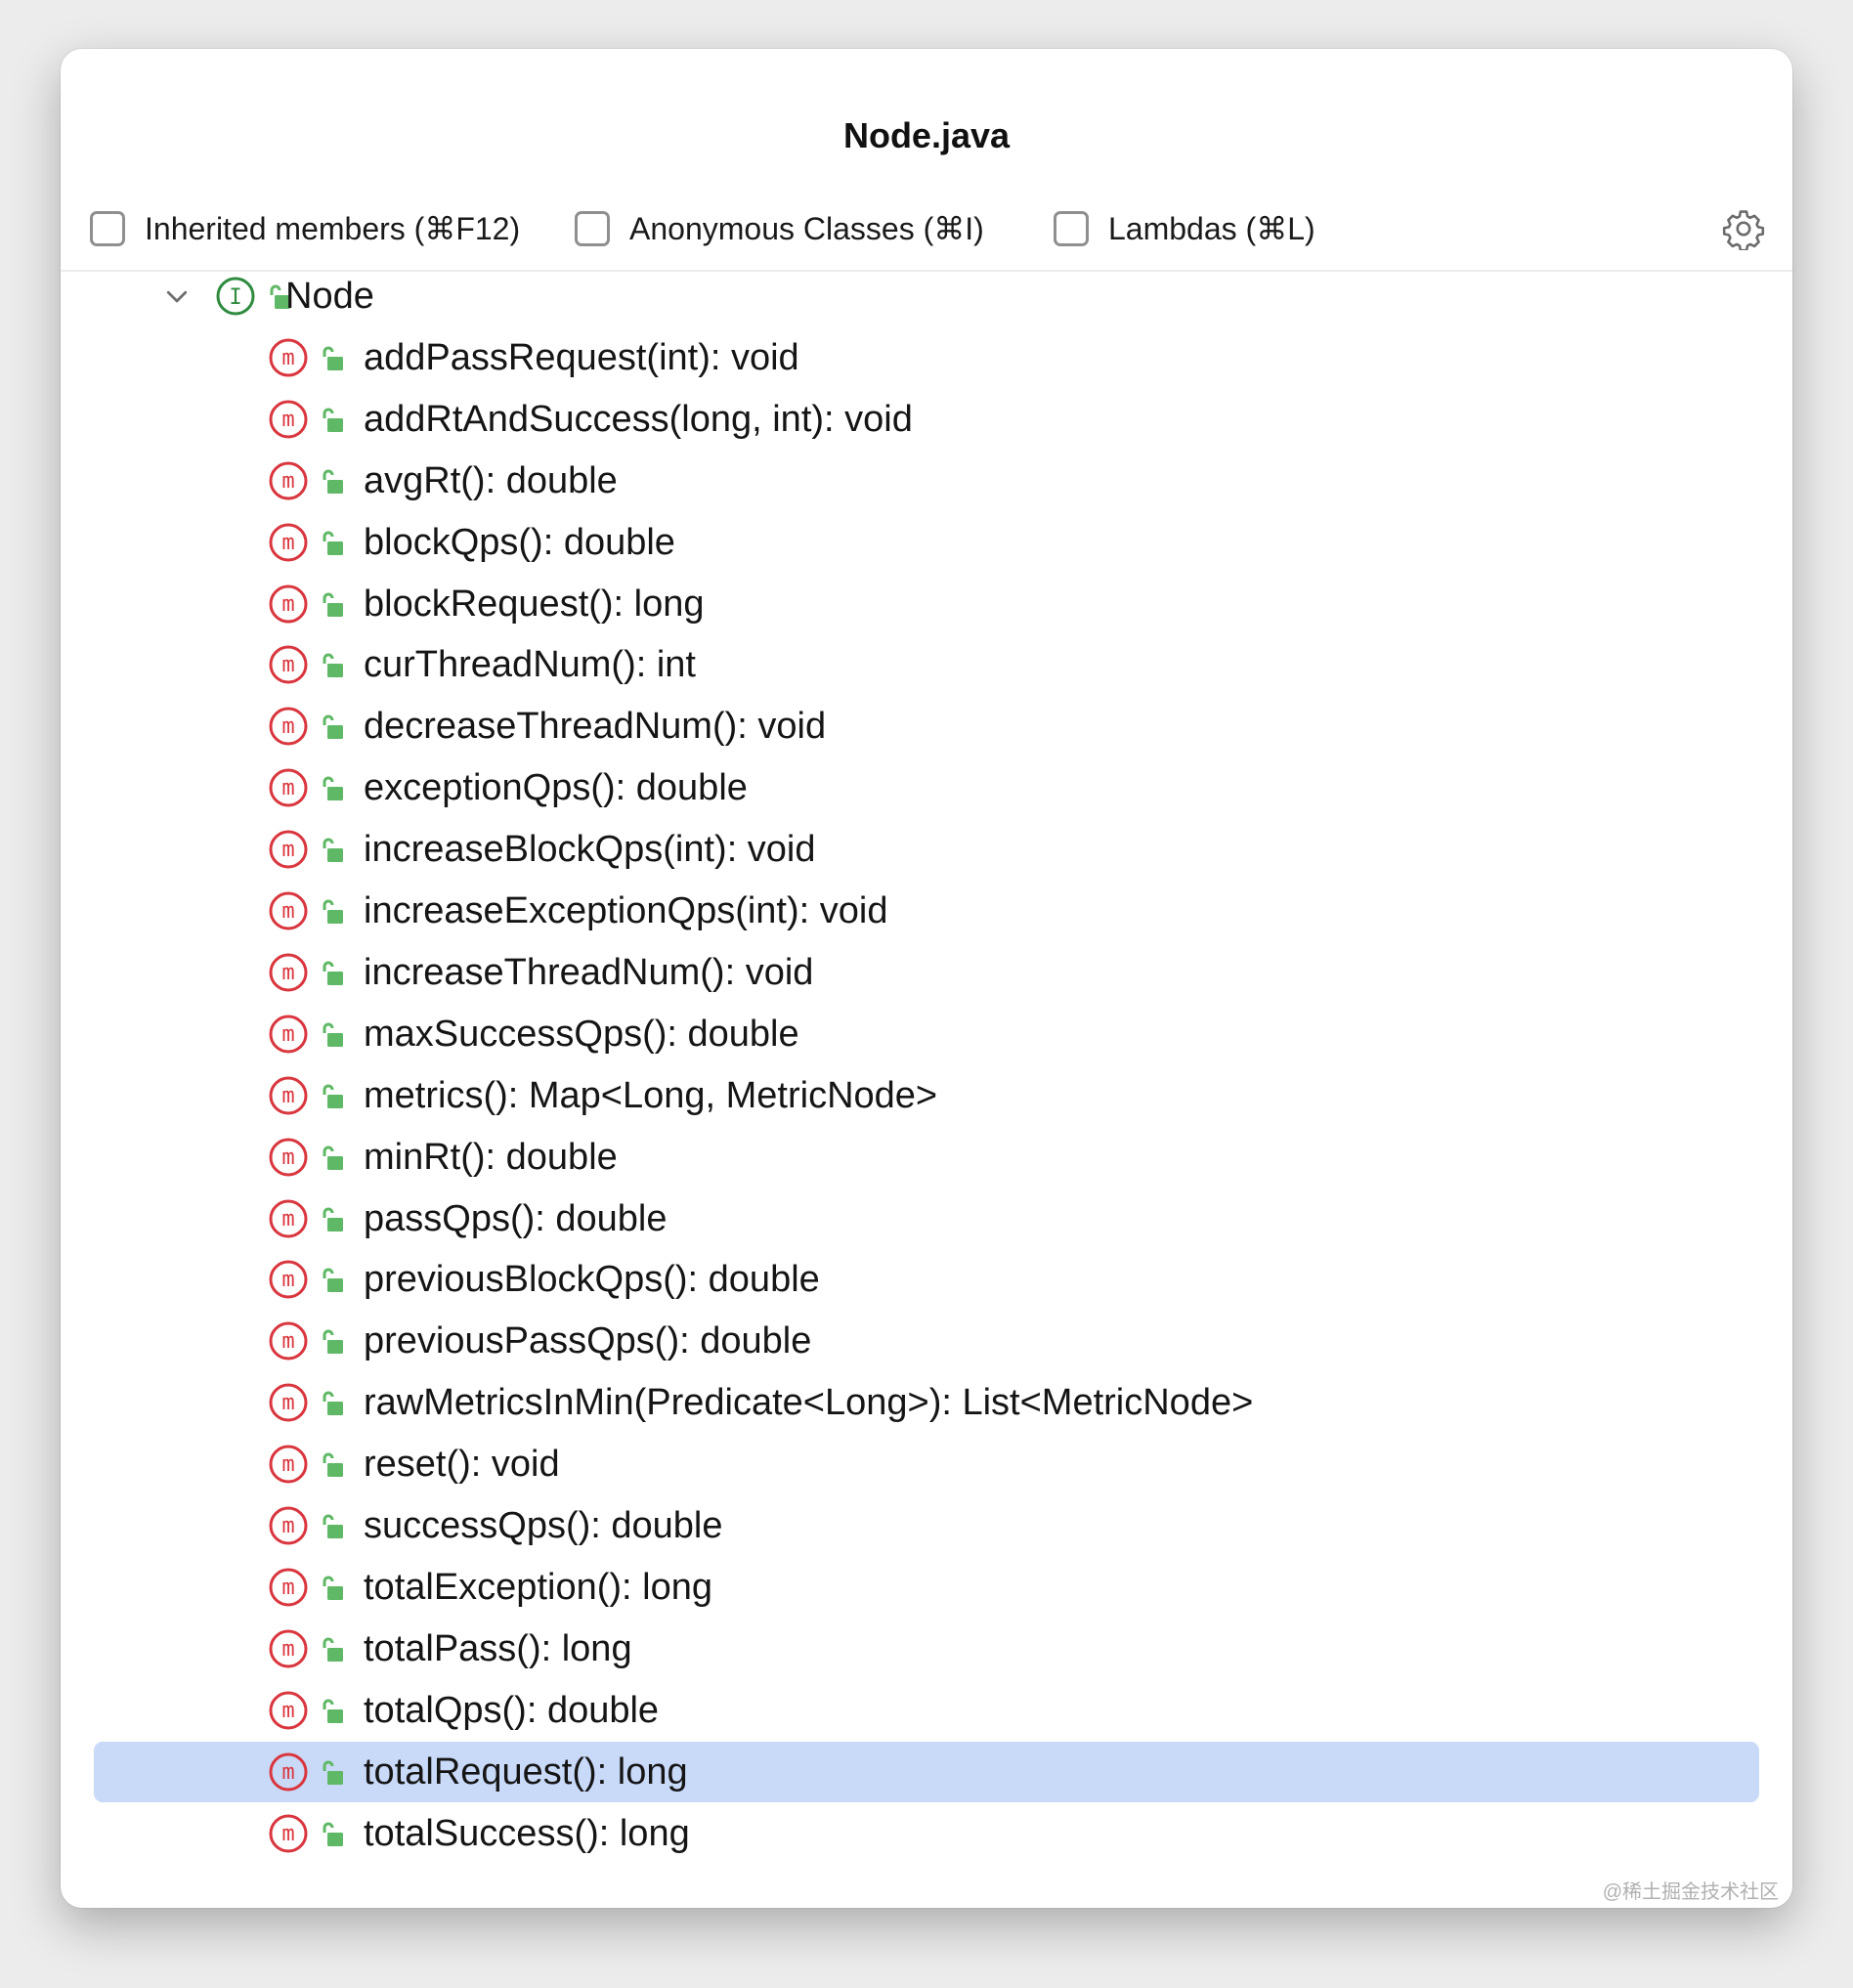 The image size is (1853, 1988). Describe the element at coordinates (927, 1157) in the screenshot. I see `tree-member-row: m minRt(): double` at that location.